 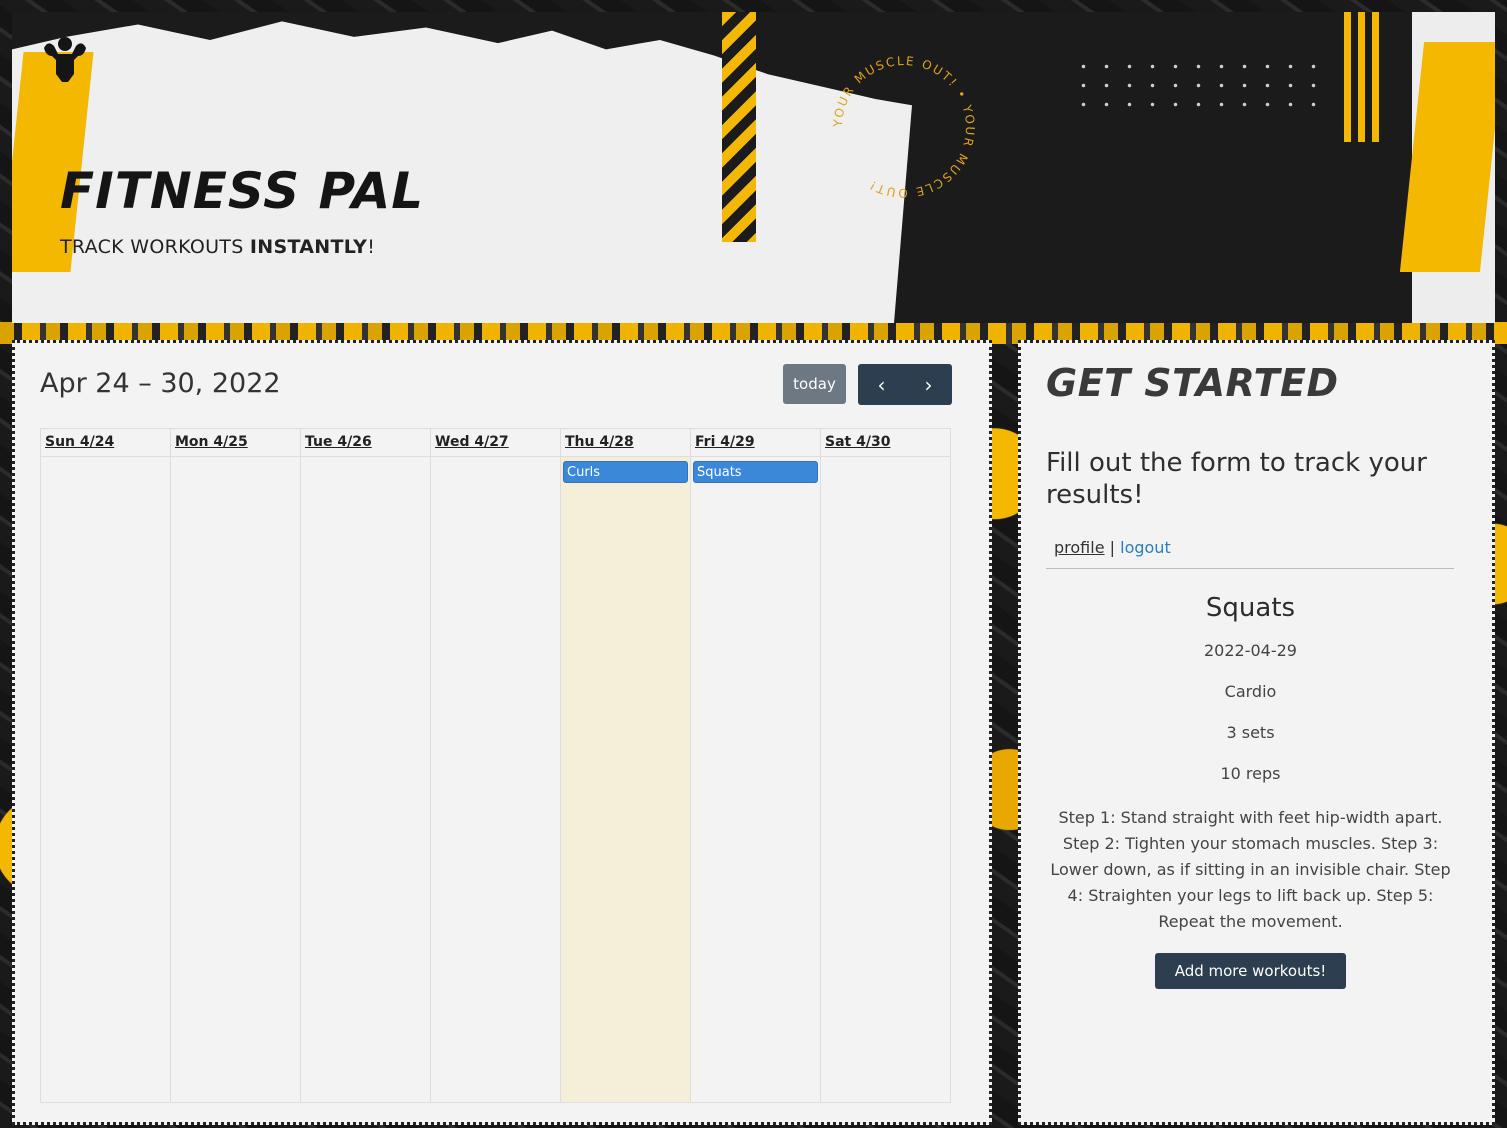 I want to click on day-column: Wed 4/27, so click(x=496, y=765).